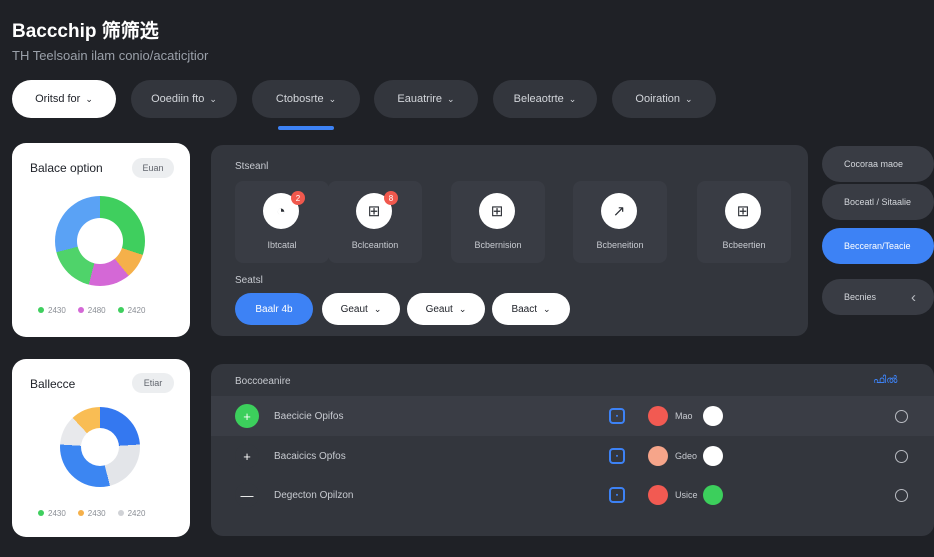 The width and height of the screenshot is (934, 557). I want to click on action-label: Cocoraa maoe, so click(874, 164).